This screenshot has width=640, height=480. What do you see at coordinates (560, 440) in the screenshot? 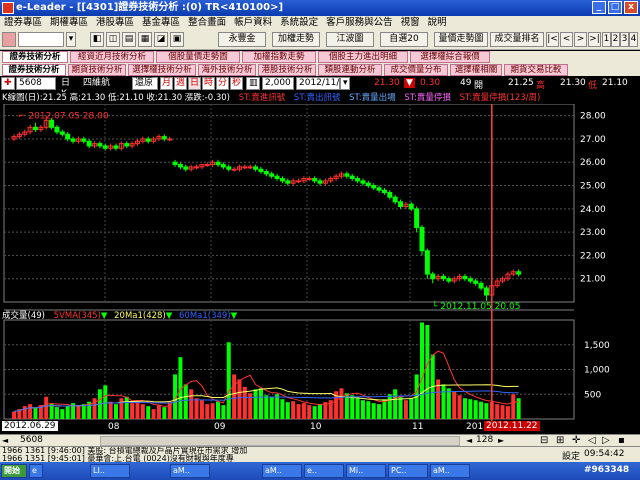
I see `zoom-in-icon: ⊞` at bounding box center [560, 440].